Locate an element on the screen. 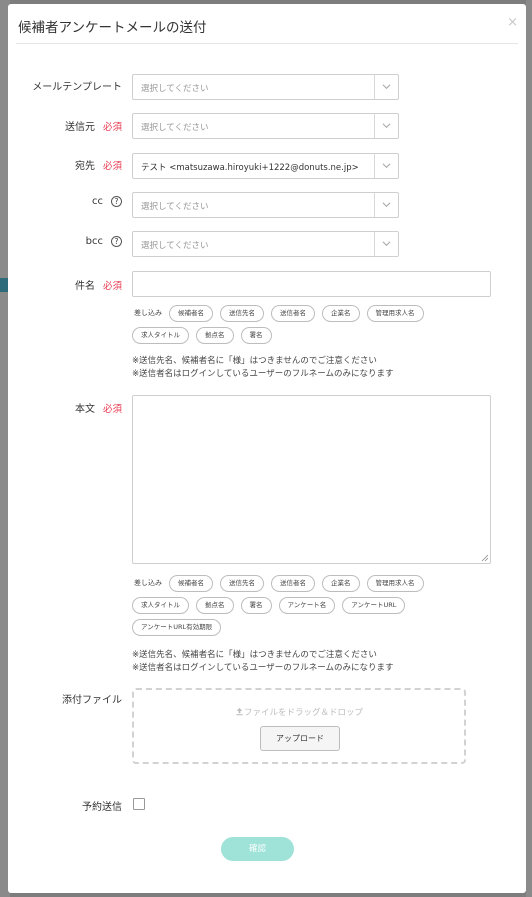  subject-input is located at coordinates (311, 284).